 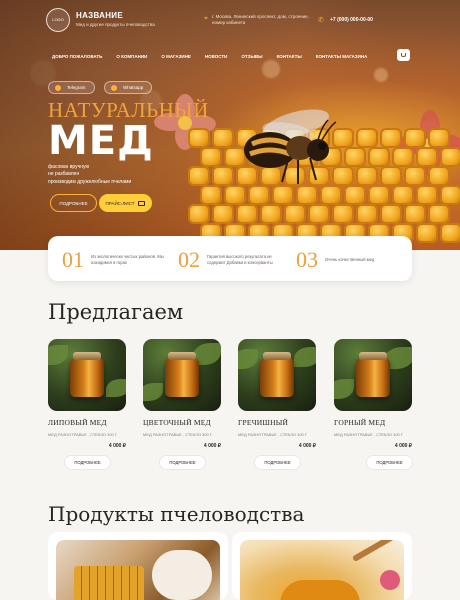 What do you see at coordinates (289, 56) in the screenshot?
I see `nav-item-contacts: КОНТАКТЫ` at bounding box center [289, 56].